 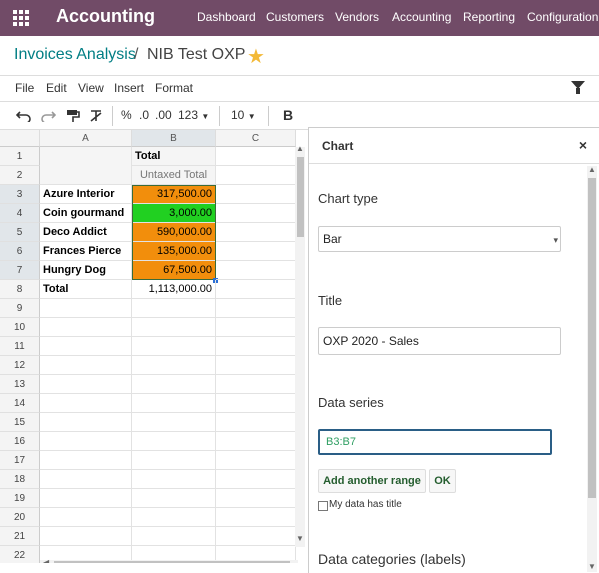 What do you see at coordinates (86, 251) in the screenshot?
I see `cell-a6: Frances Pierce` at bounding box center [86, 251].